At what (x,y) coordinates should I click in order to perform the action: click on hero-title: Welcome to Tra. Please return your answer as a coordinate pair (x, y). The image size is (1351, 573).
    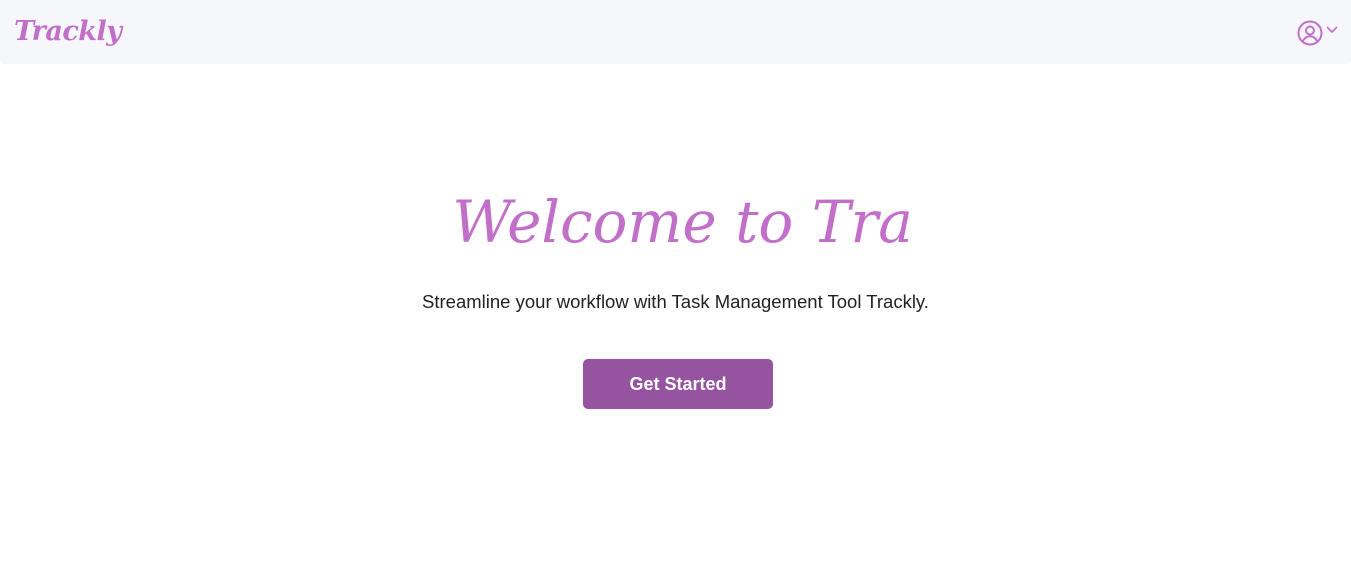
    Looking at the image, I should click on (675, 222).